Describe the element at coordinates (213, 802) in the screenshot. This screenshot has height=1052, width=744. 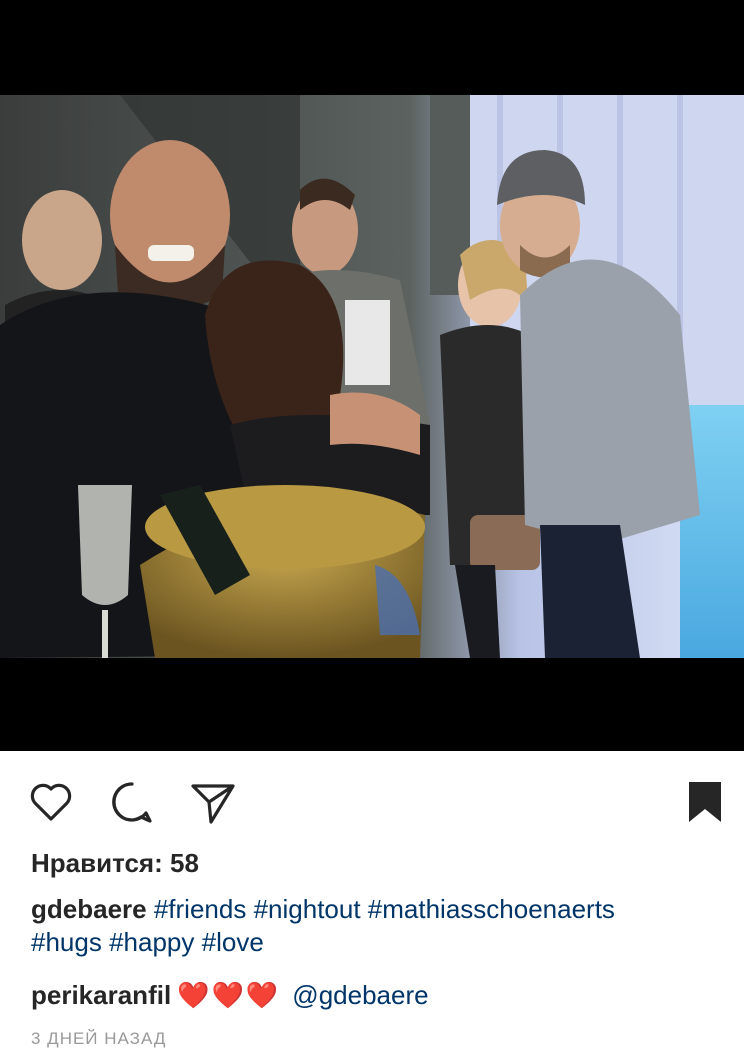
I see `send-icon` at that location.